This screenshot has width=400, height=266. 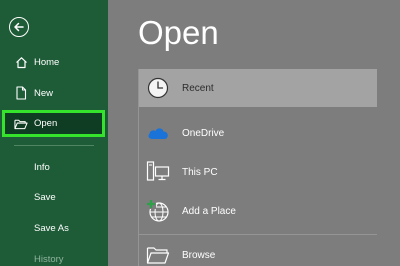 I want to click on back-button, so click(x=19, y=27).